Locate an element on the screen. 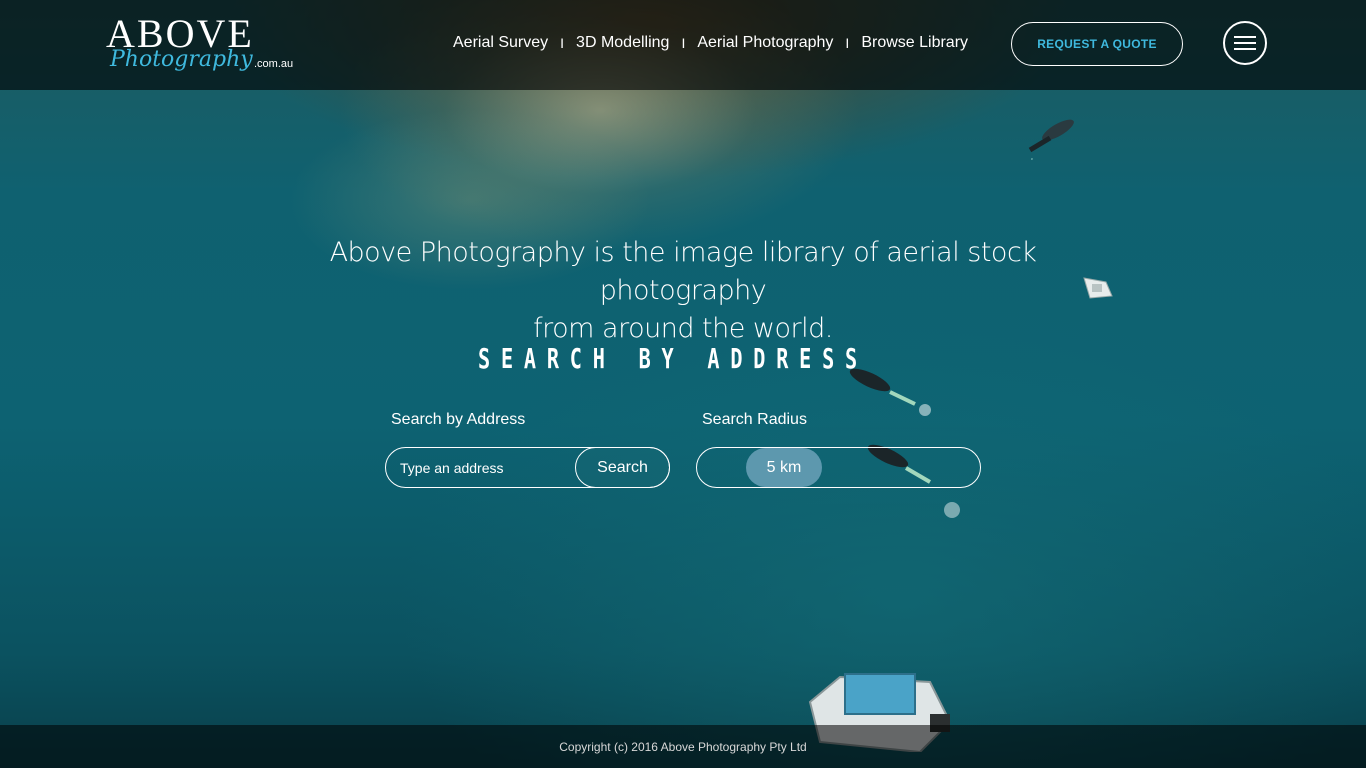 This screenshot has height=768, width=1366. menu-button is located at coordinates (1245, 43).